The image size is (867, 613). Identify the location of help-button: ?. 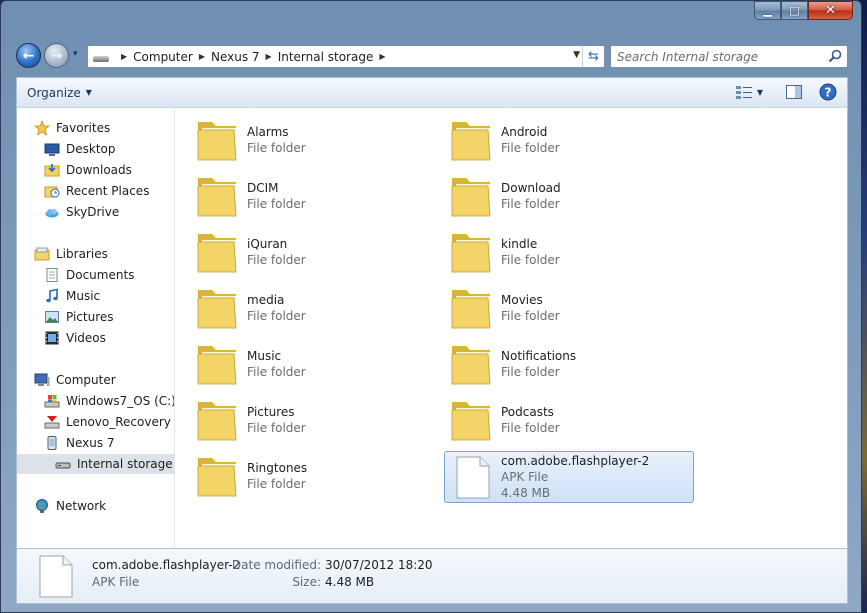
(828, 92).